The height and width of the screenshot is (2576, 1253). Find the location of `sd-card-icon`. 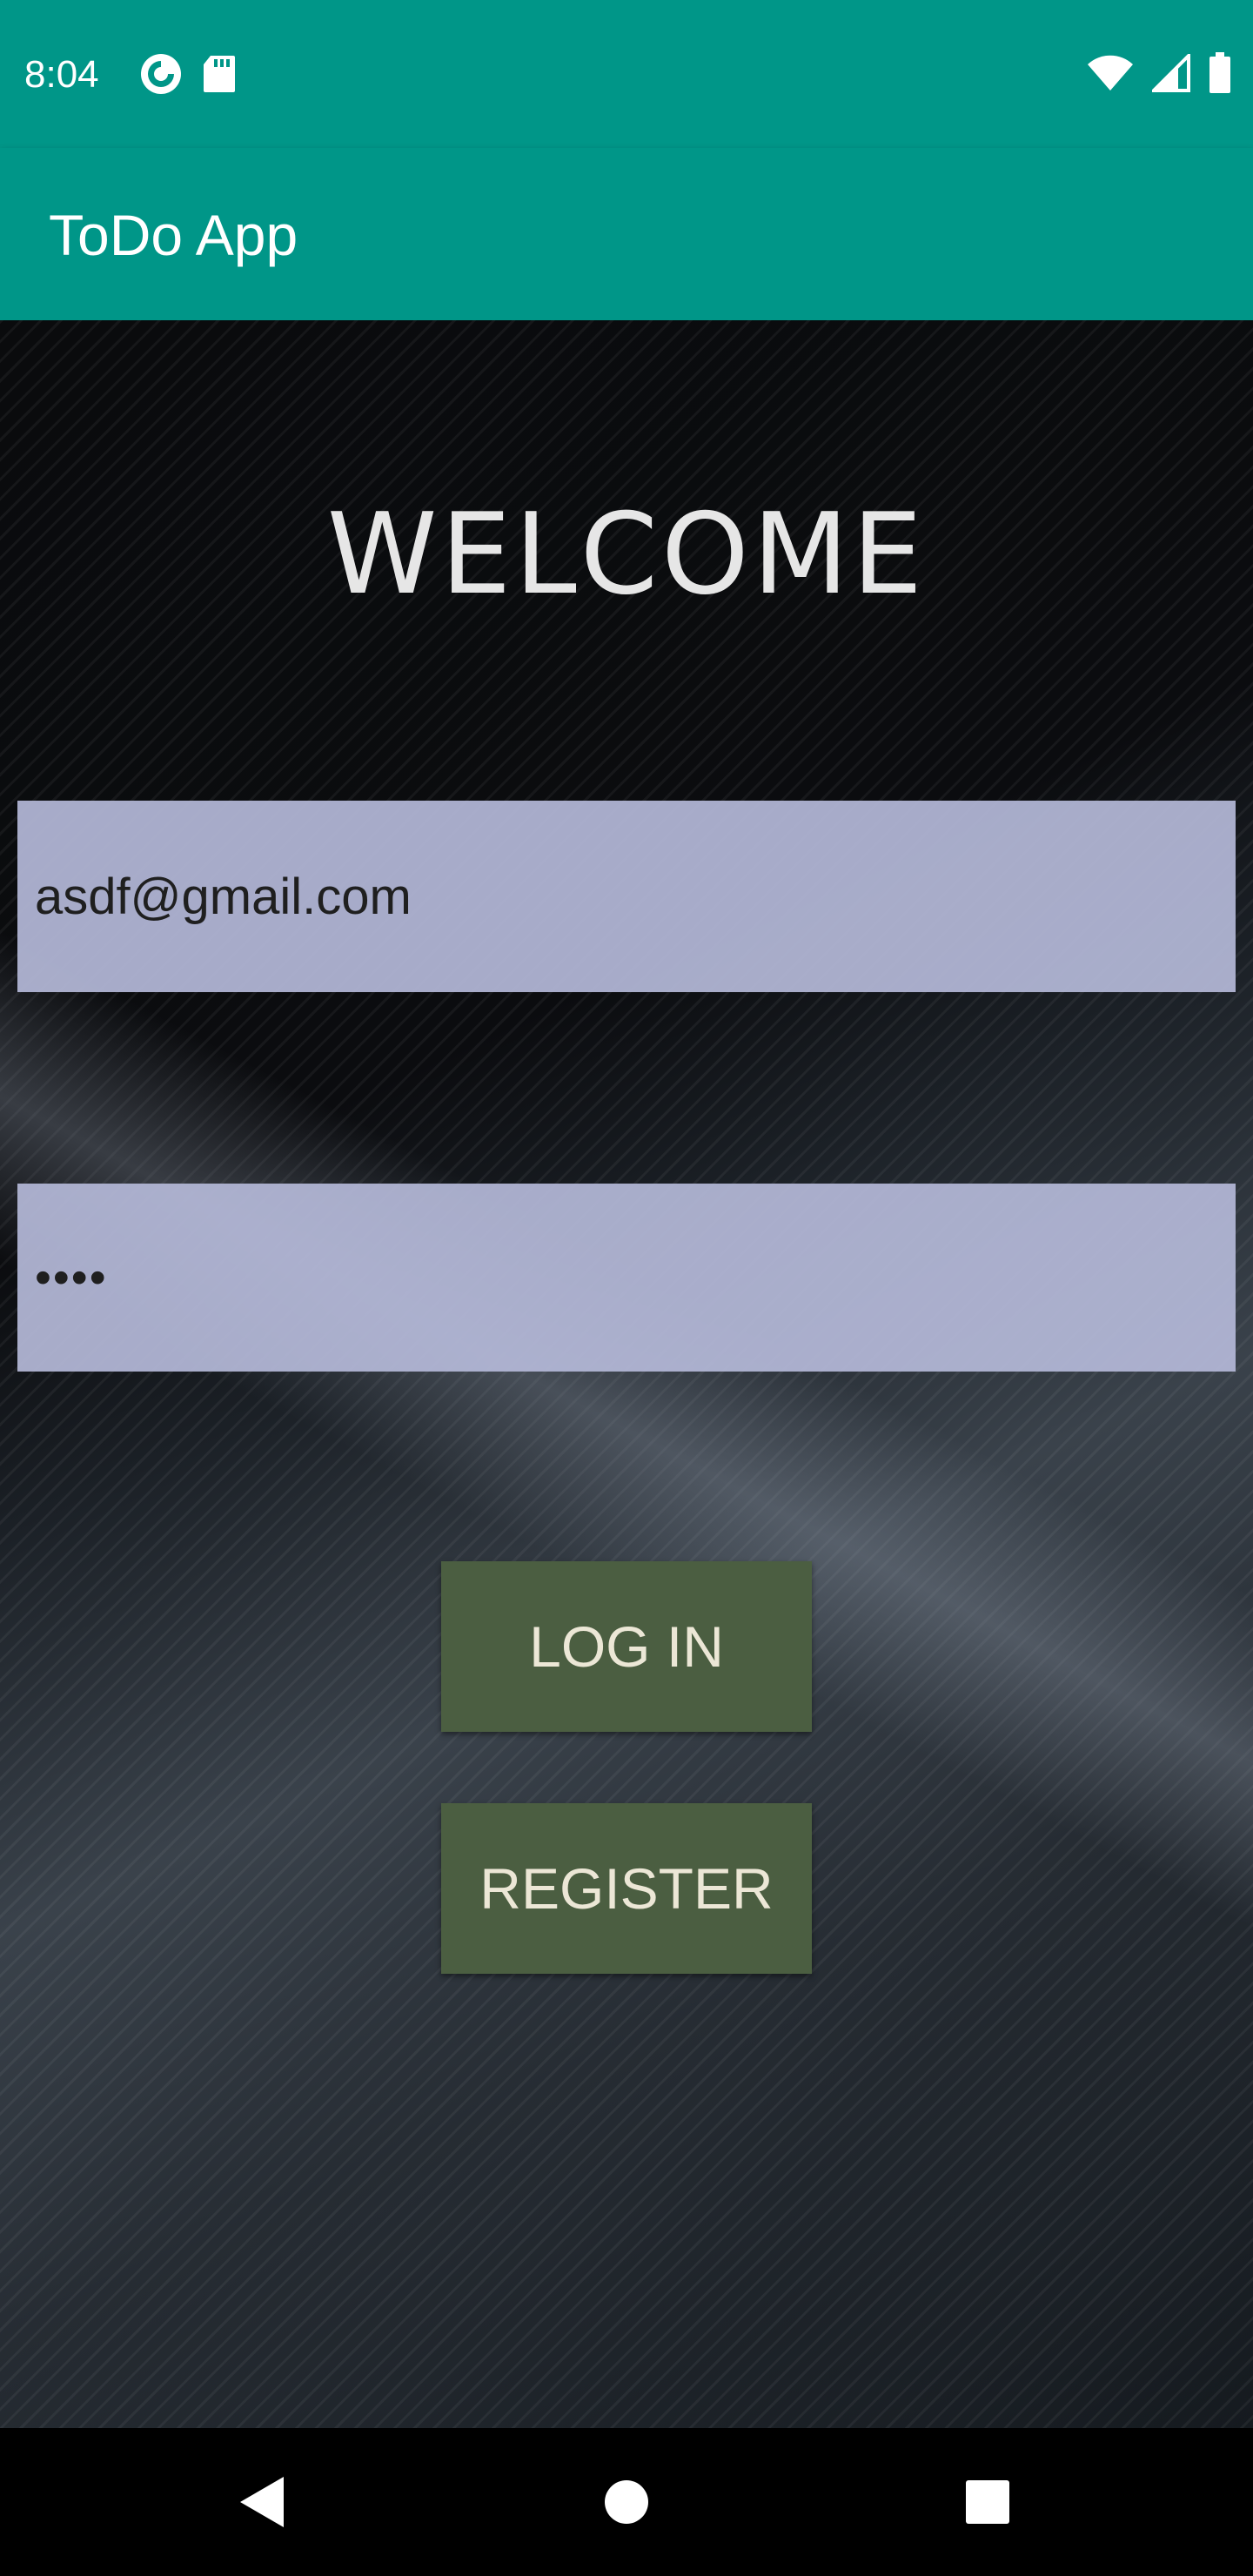

sd-card-icon is located at coordinates (219, 76).